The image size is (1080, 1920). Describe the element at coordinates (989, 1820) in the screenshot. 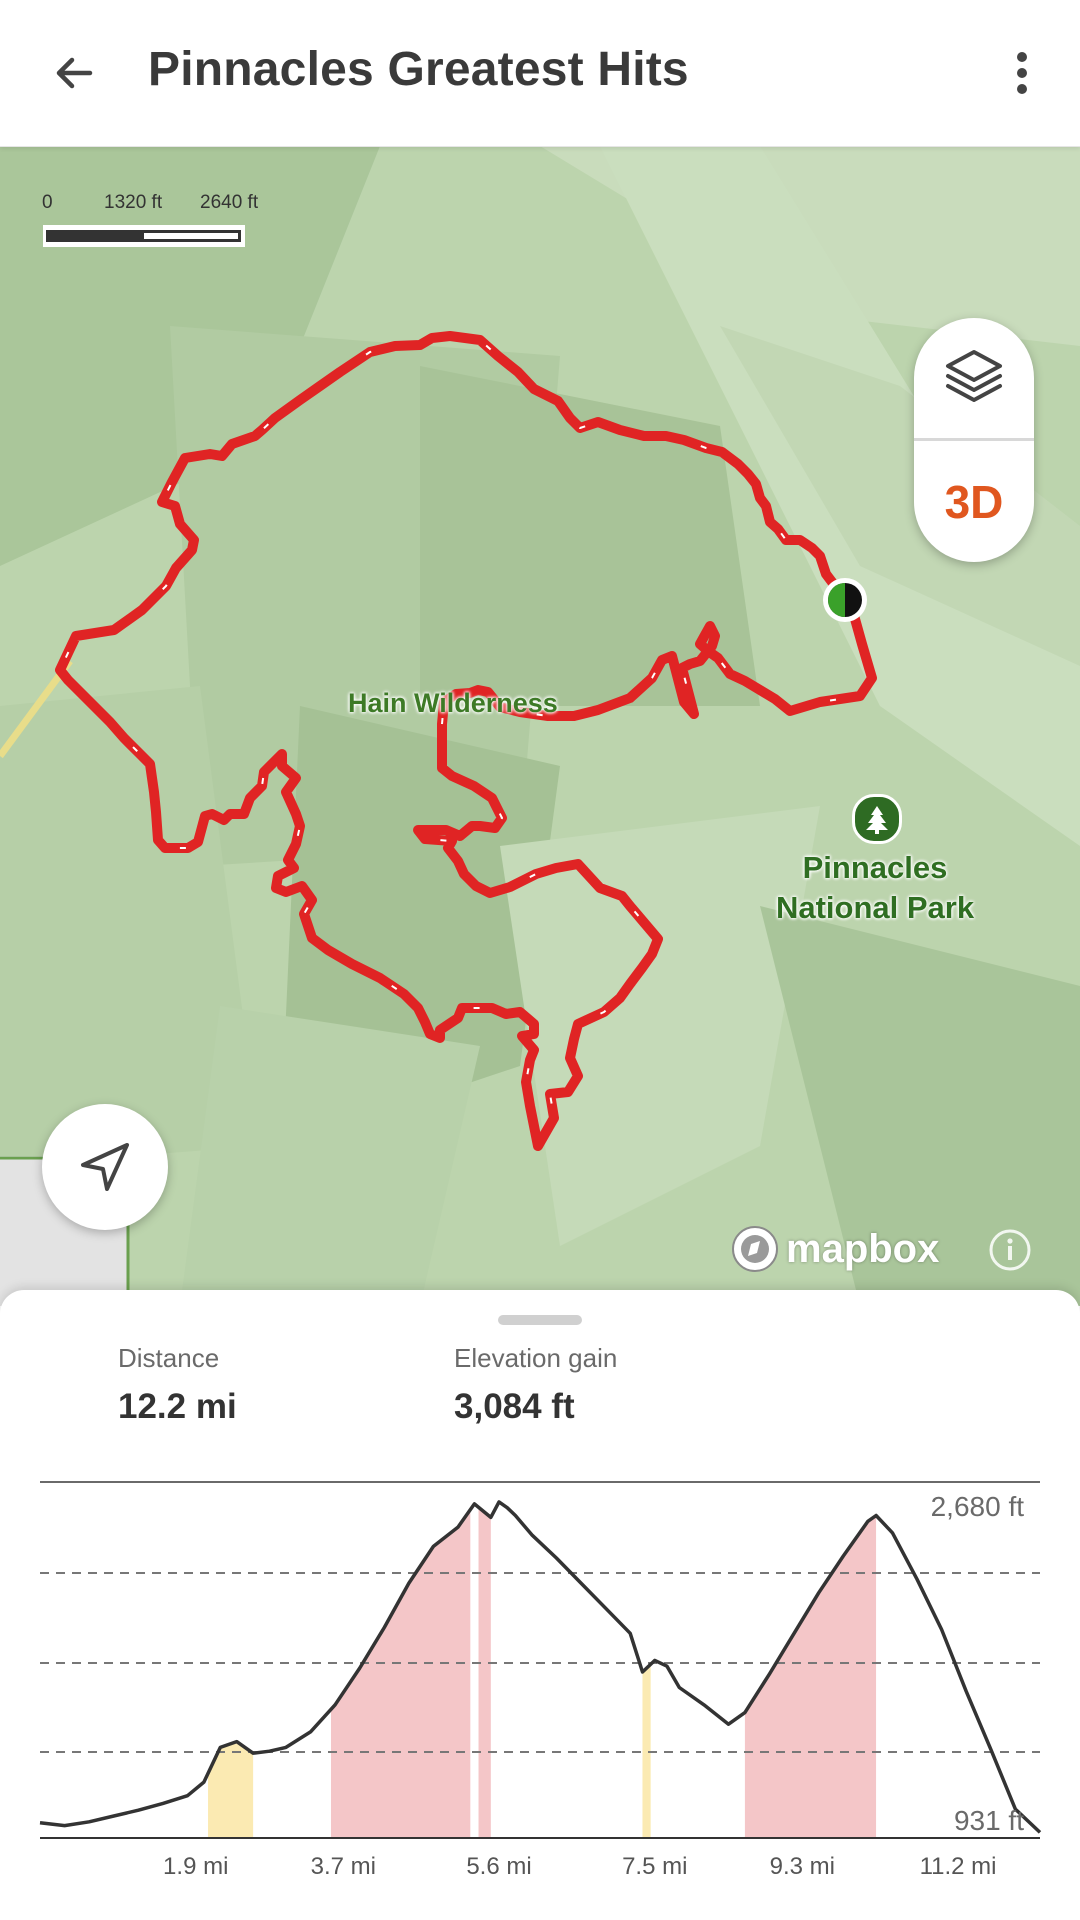

I see `y-min-label: 931 ft` at that location.